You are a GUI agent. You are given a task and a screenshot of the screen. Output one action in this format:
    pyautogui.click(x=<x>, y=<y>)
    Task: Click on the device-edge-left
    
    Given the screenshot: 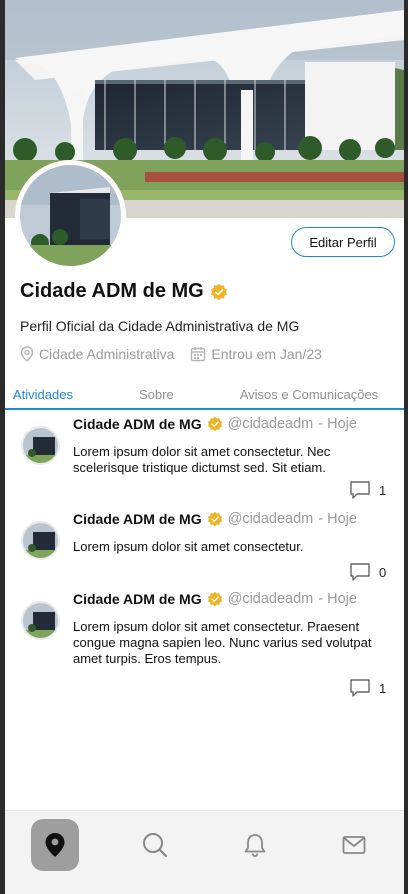 What is the action you would take?
    pyautogui.click(x=2, y=447)
    